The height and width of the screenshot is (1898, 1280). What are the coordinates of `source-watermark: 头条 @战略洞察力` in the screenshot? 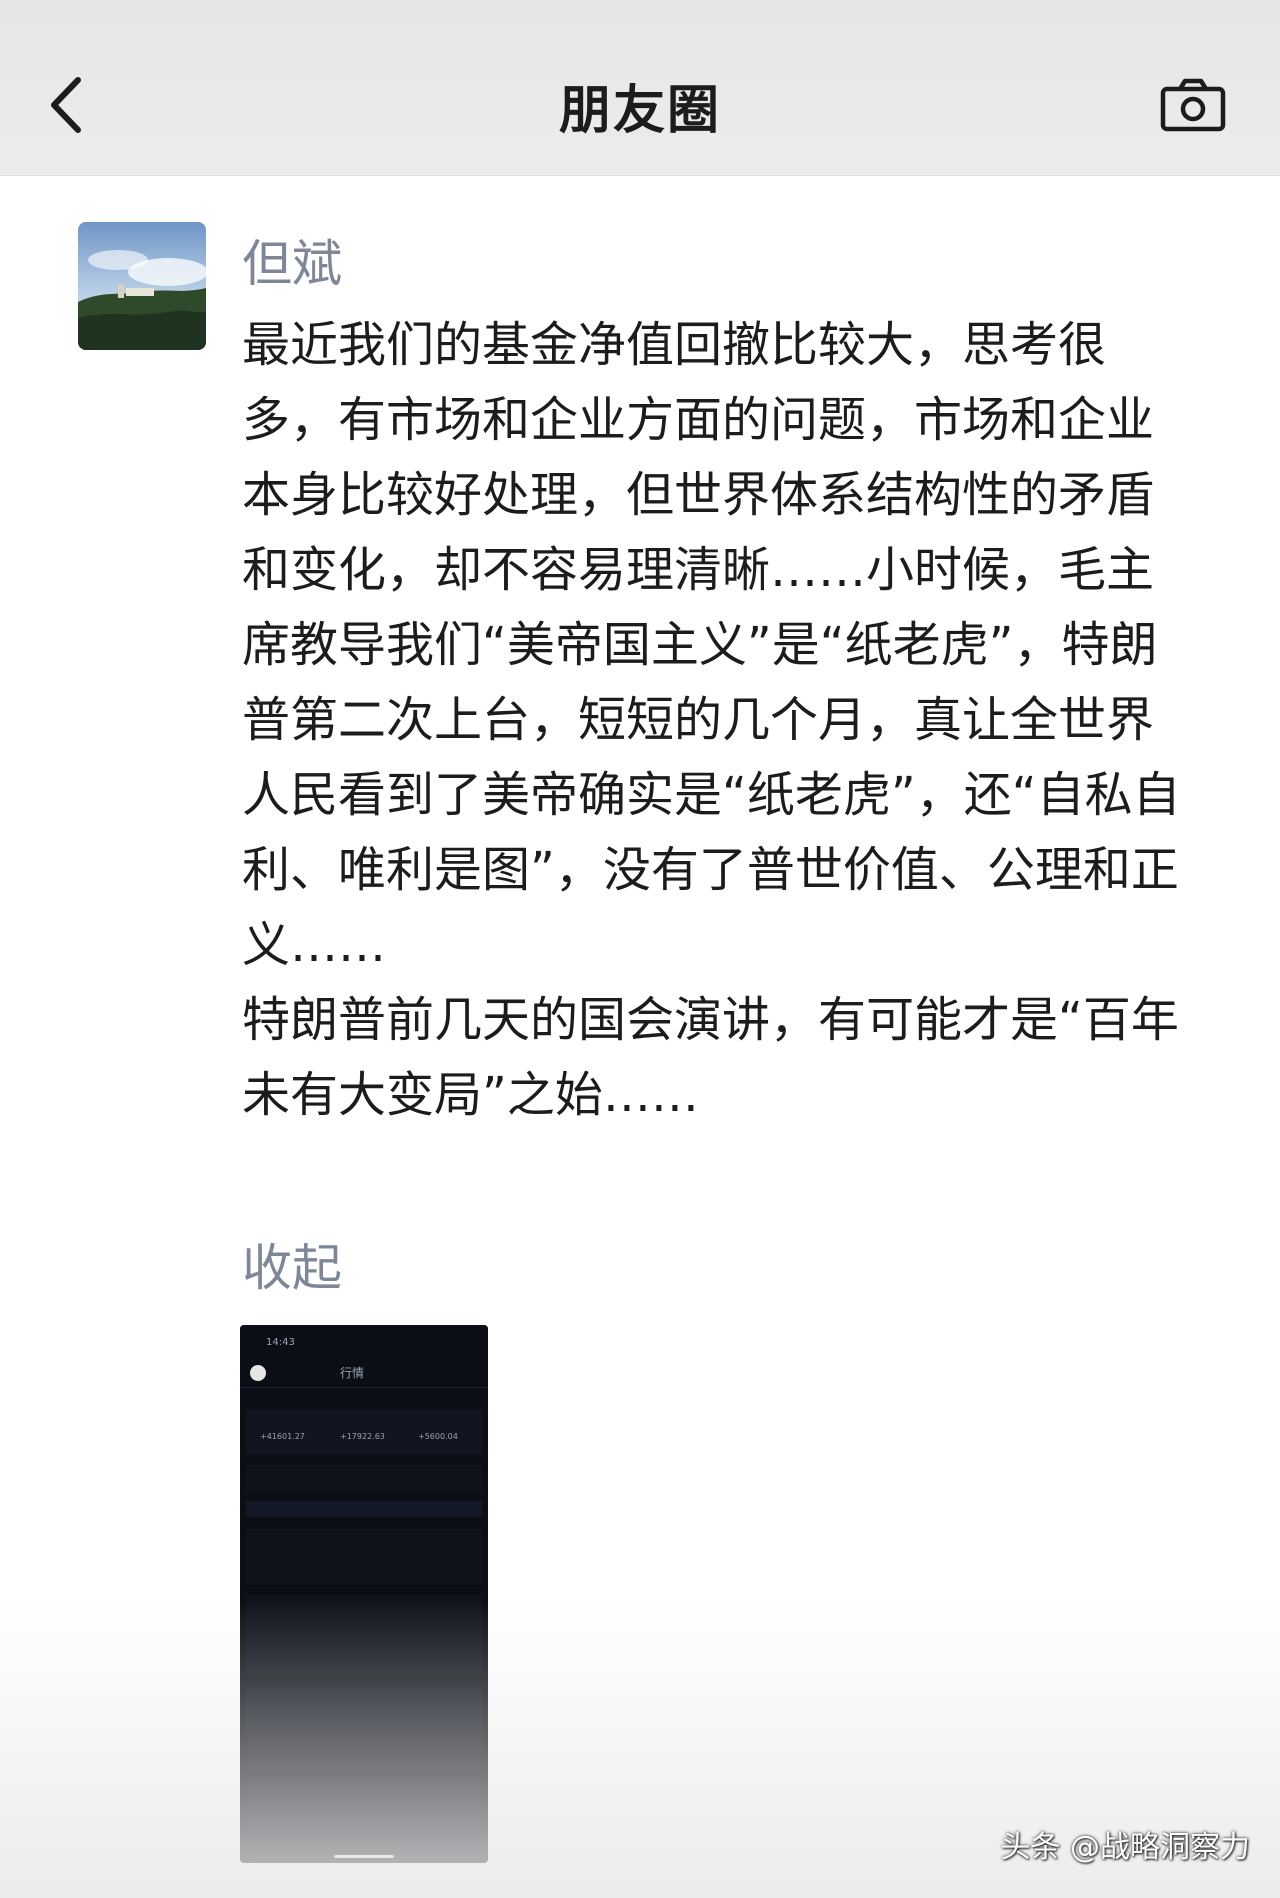 It's located at (1125, 1847).